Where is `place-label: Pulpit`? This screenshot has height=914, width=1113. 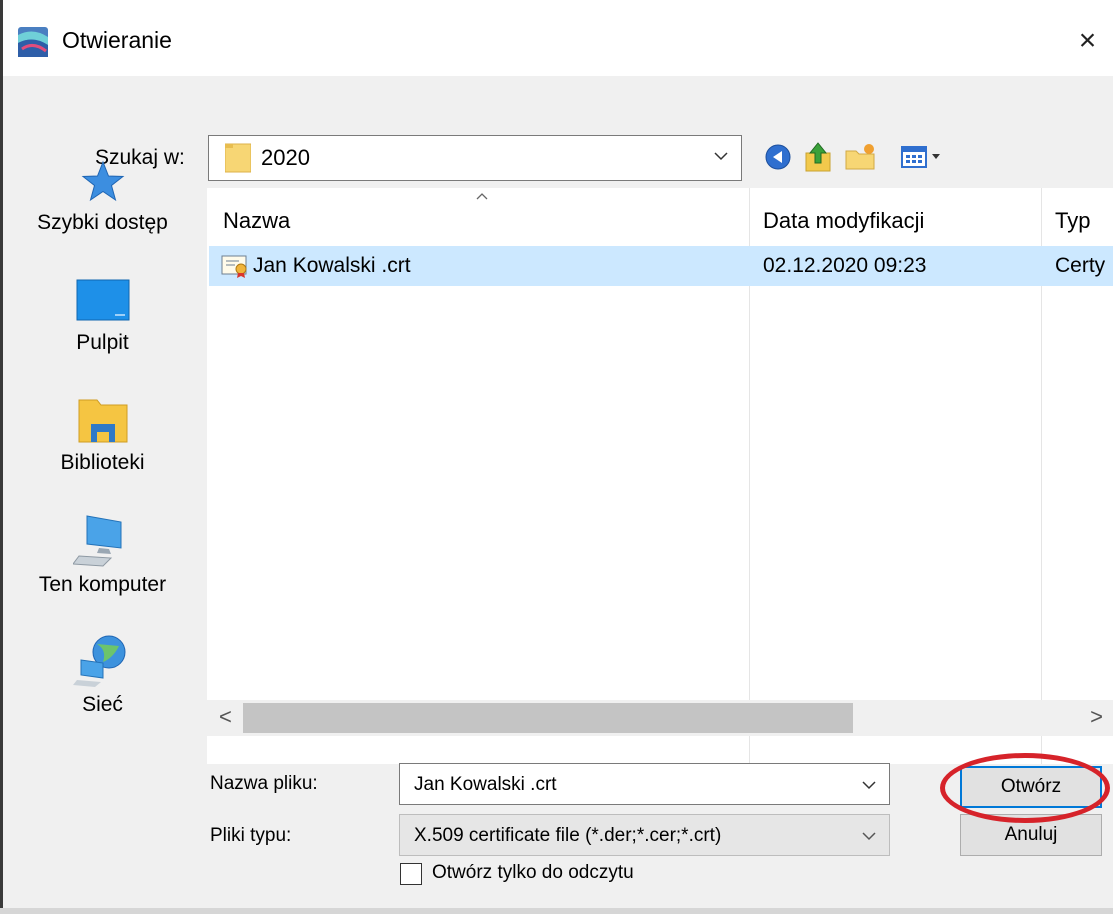
place-label: Pulpit is located at coordinates (102, 342).